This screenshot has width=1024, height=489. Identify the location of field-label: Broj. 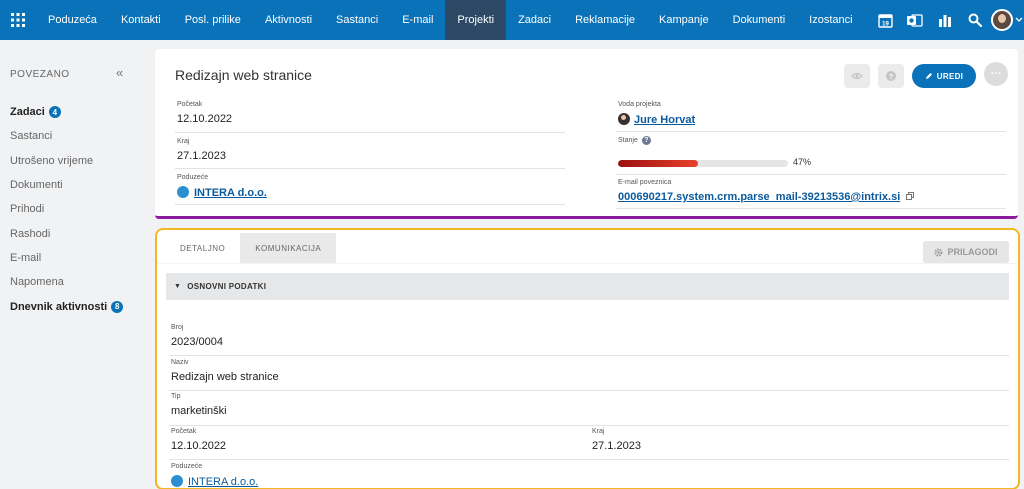
(177, 327).